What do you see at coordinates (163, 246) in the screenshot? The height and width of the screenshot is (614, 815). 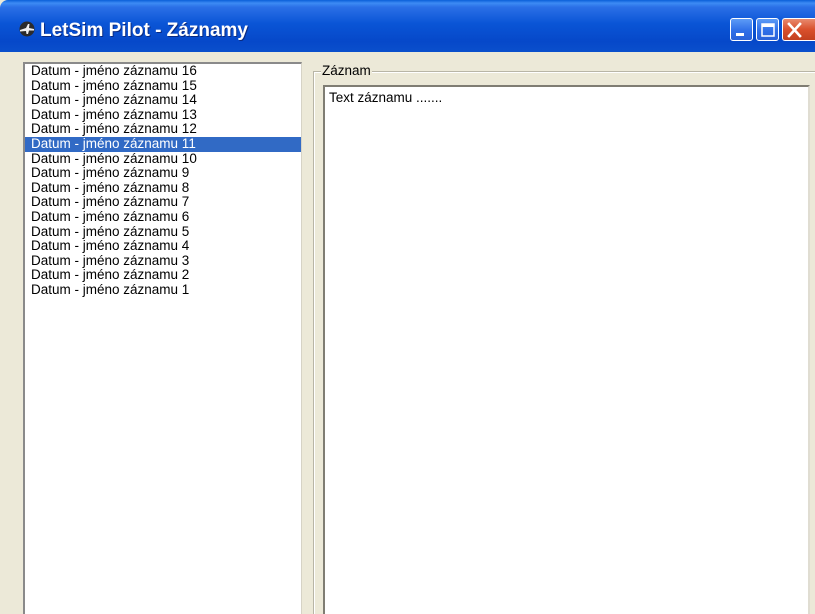 I see `list-item: Datum - jméno záznamu 4` at bounding box center [163, 246].